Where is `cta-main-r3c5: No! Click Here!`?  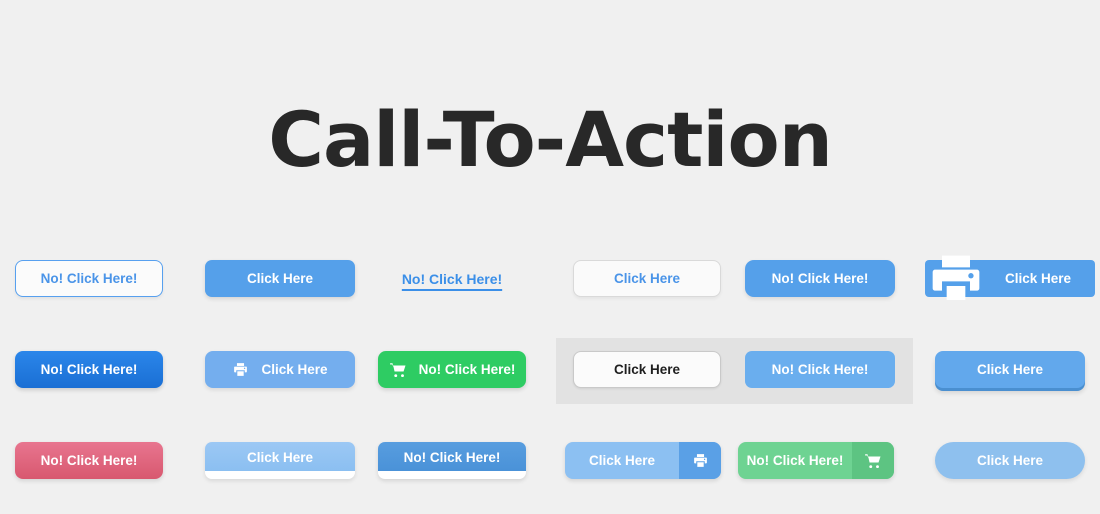
cta-main-r3c5: No! Click Here! is located at coordinates (795, 460).